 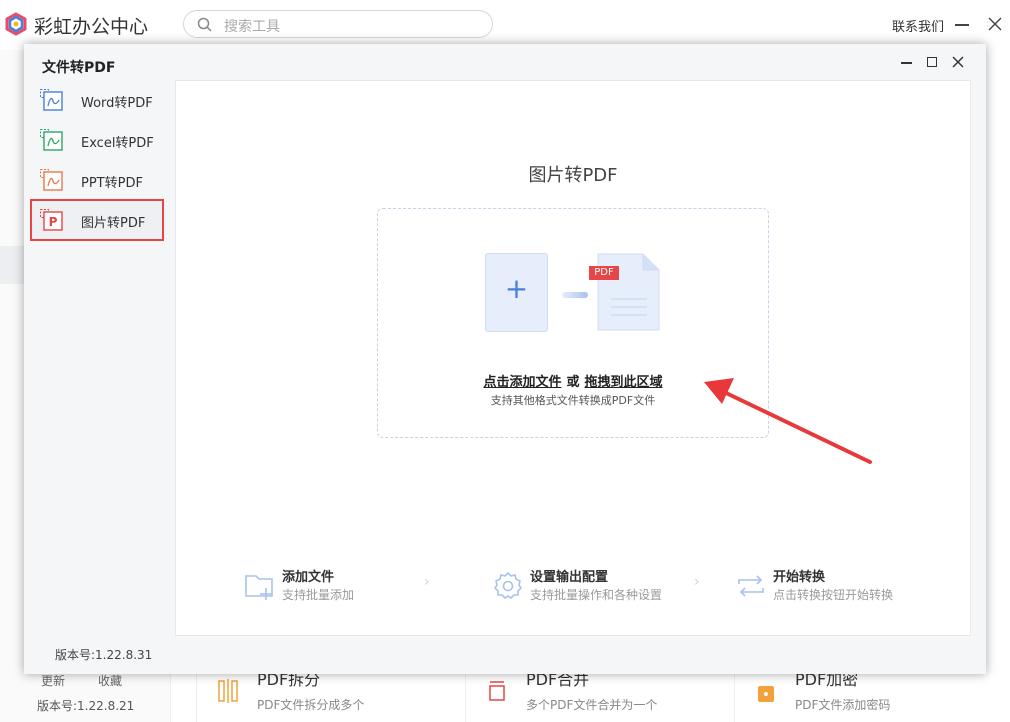 I want to click on search-icon, so click(x=204, y=24).